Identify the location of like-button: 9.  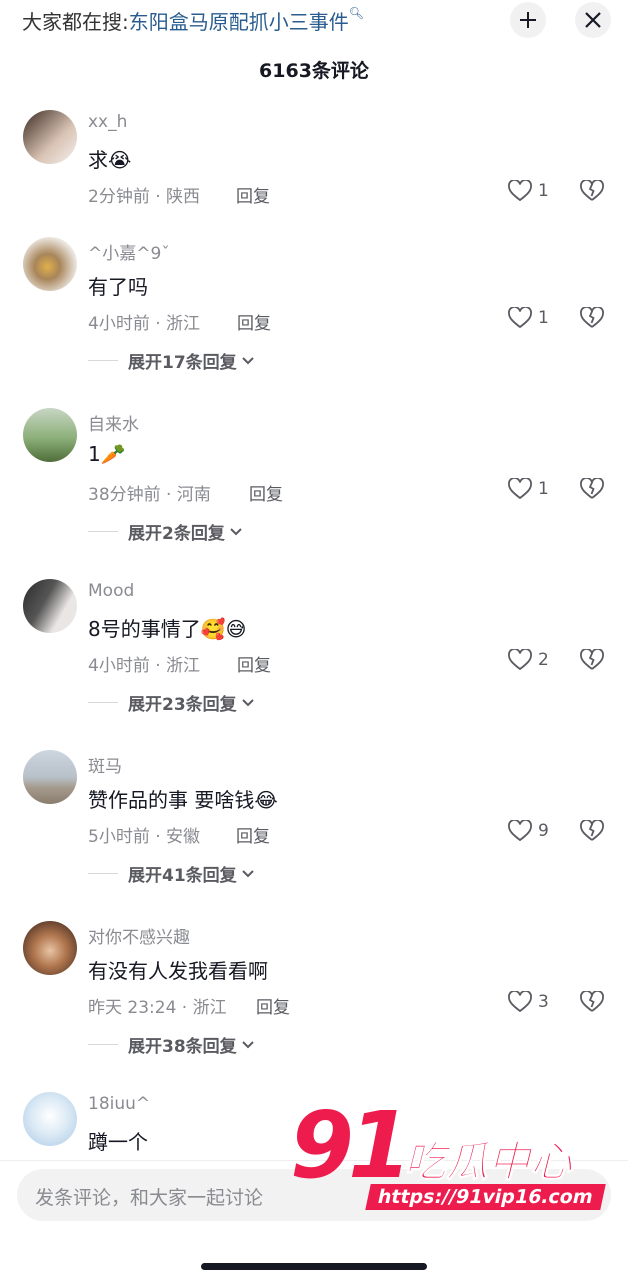
(528, 831).